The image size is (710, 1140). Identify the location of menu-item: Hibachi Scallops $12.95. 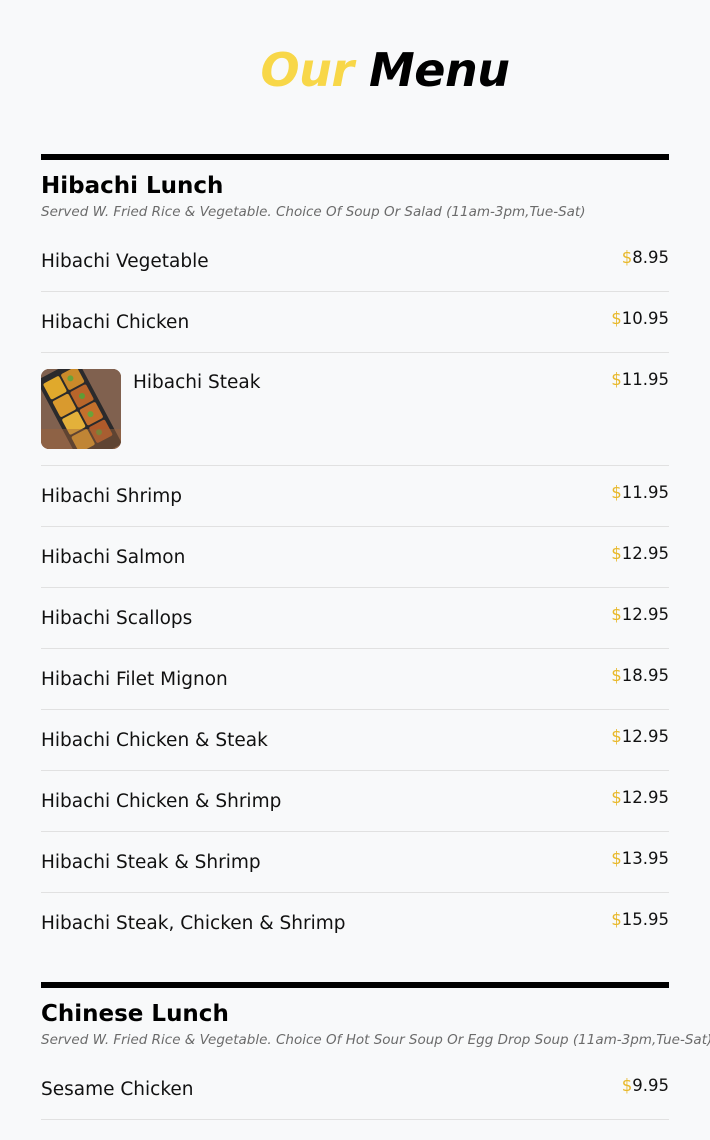
(355, 618).